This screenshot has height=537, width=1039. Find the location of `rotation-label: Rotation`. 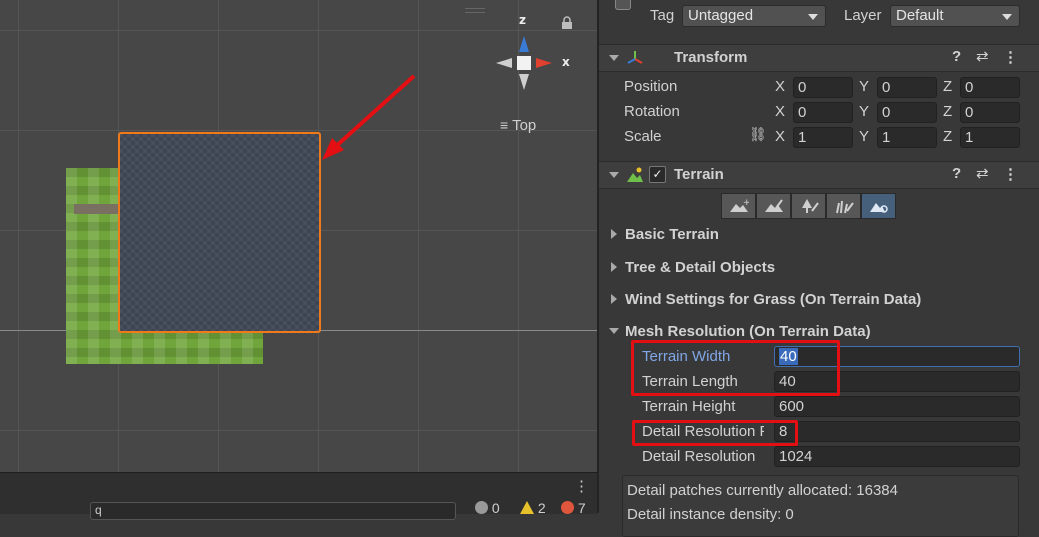

rotation-label: Rotation is located at coordinates (652, 111).